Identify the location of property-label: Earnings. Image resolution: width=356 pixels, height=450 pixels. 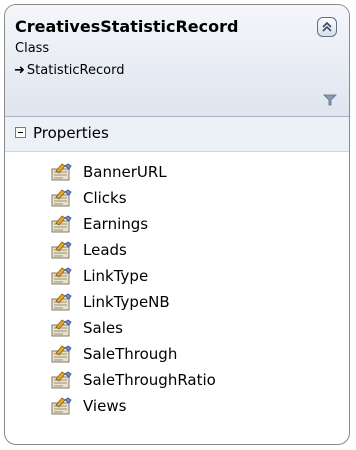
(116, 224).